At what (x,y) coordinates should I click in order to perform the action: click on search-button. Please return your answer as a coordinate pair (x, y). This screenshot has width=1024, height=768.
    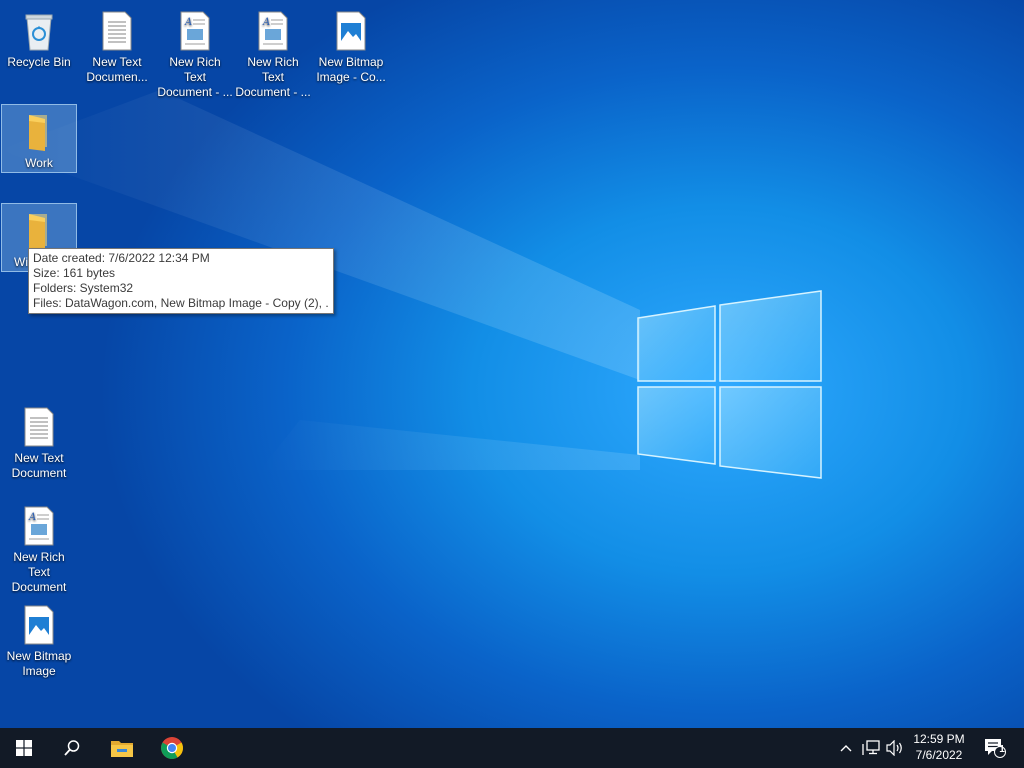
    Looking at the image, I should click on (72, 748).